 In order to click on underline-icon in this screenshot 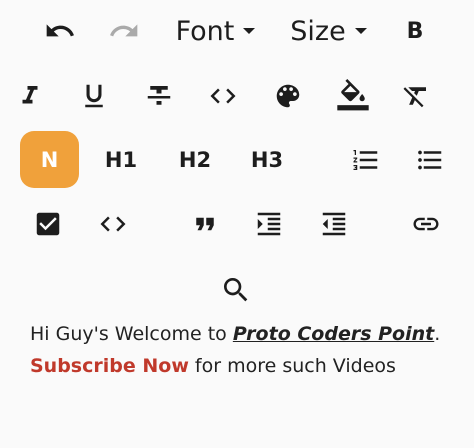, I will do `click(94, 96)`.